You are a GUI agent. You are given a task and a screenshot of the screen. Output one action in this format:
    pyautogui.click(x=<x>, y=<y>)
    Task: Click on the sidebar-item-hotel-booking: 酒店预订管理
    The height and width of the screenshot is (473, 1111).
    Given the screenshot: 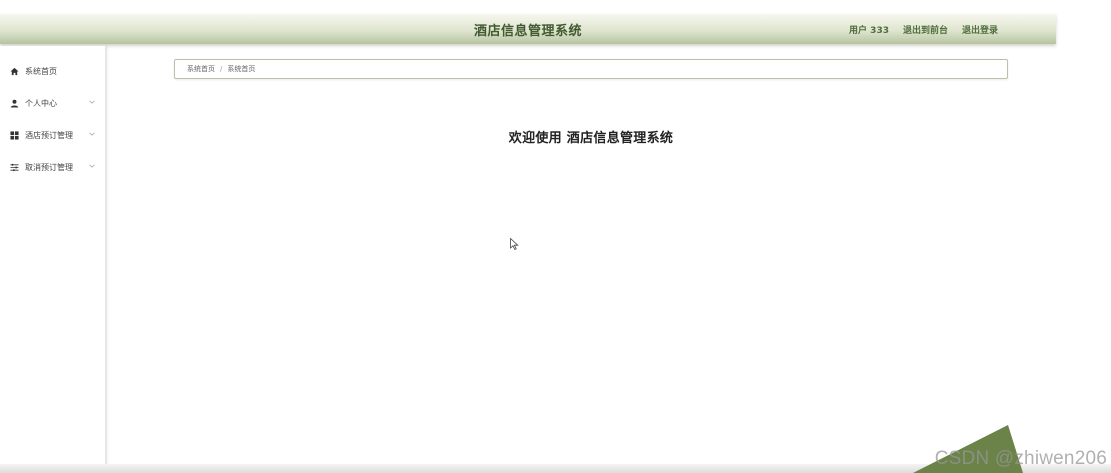 What is the action you would take?
    pyautogui.click(x=52, y=135)
    